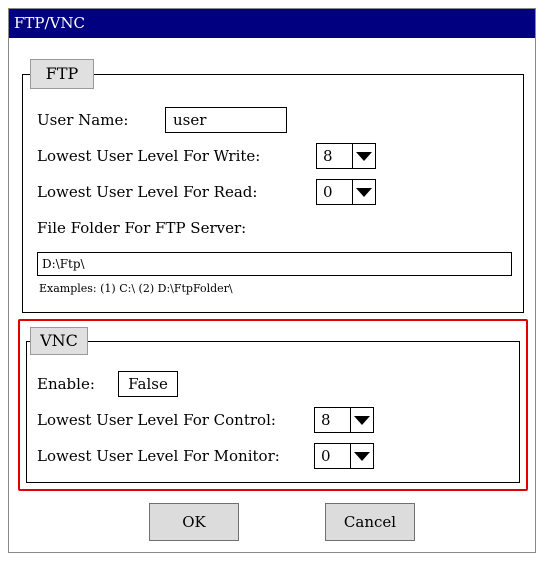 This screenshot has height=561, width=545. What do you see at coordinates (226, 120) in the screenshot?
I see `user-name-input: user` at bounding box center [226, 120].